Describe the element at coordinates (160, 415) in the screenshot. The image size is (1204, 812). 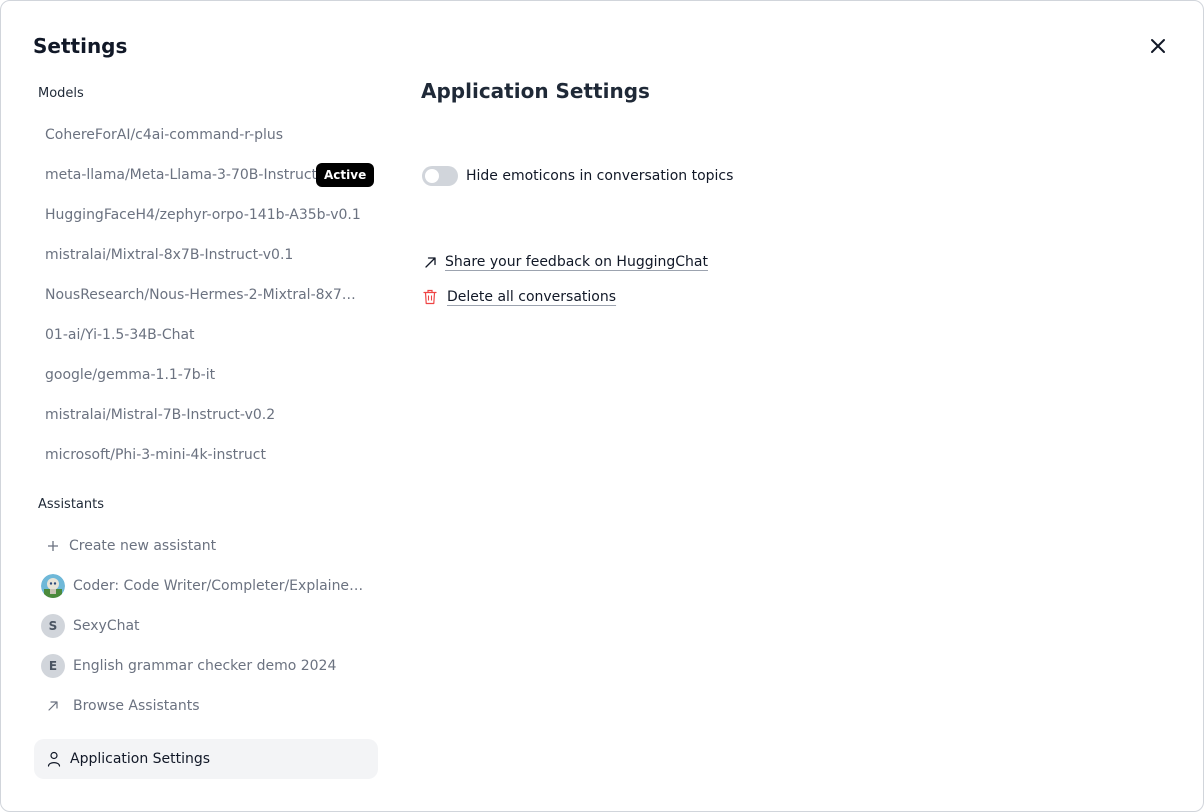
I see `model-item-label: mistralai/Mistral-7B-Instruct-v0.2` at that location.